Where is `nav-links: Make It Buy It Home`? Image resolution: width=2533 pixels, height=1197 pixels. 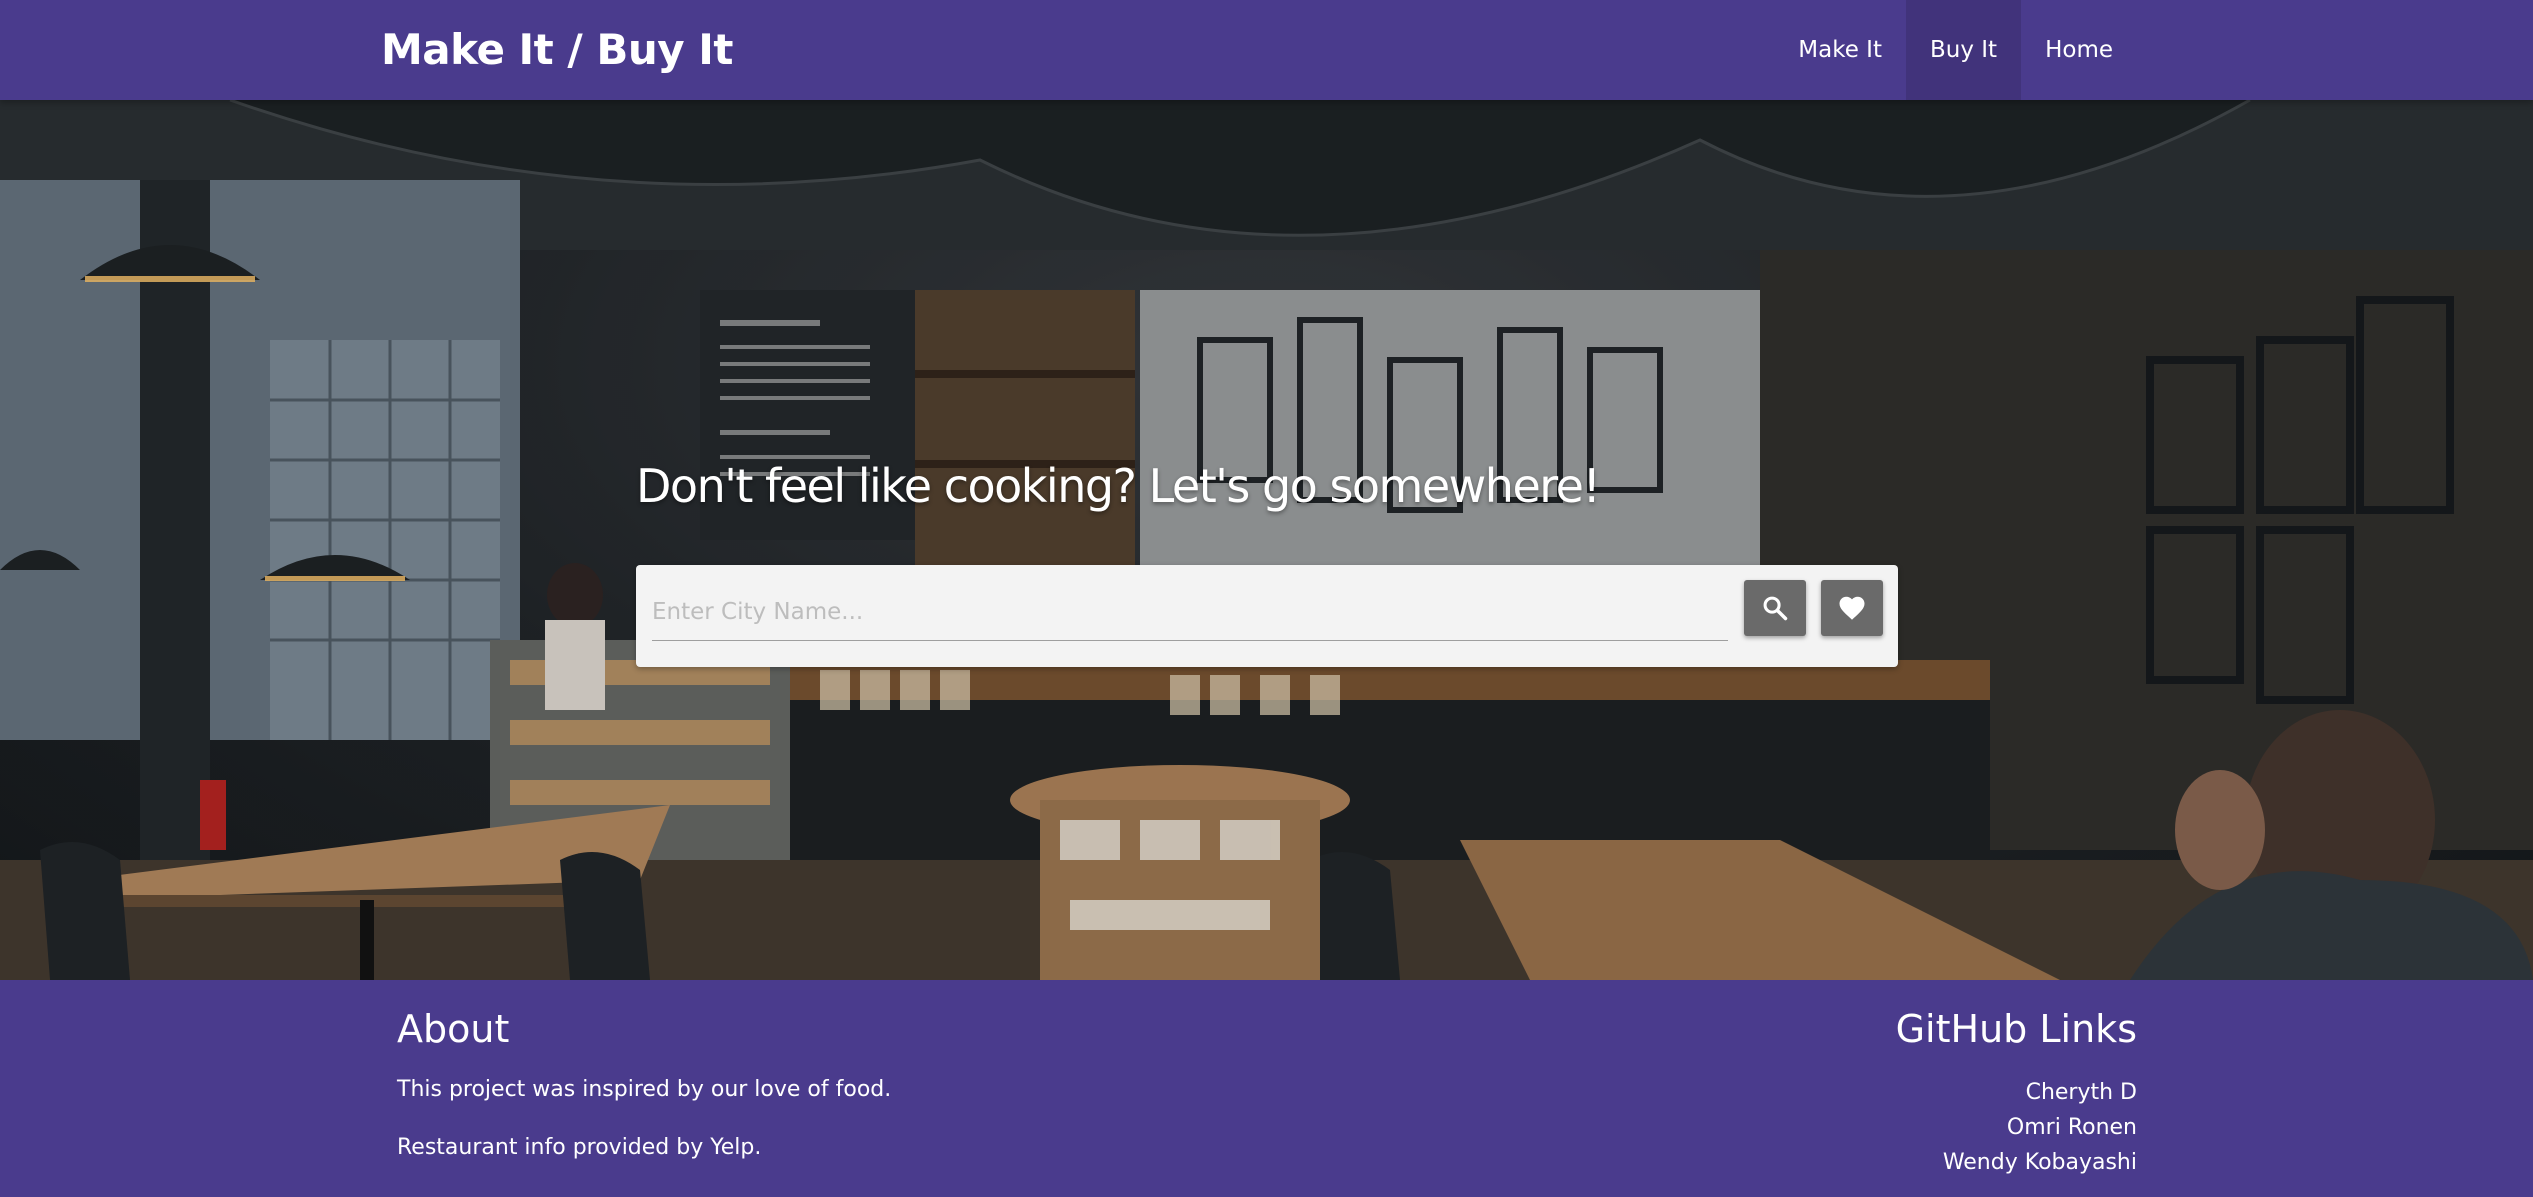 nav-links: Make It Buy It Home is located at coordinates (1955, 50).